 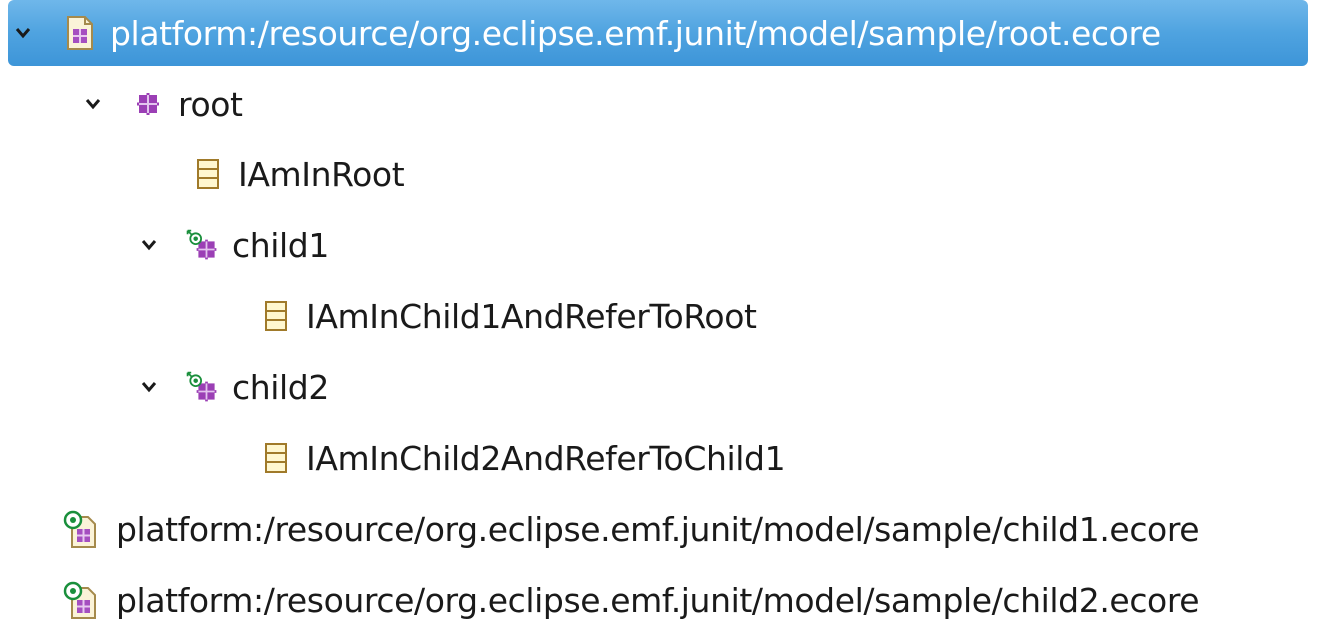 What do you see at coordinates (280, 245) in the screenshot?
I see `tree-item-label: child1` at bounding box center [280, 245].